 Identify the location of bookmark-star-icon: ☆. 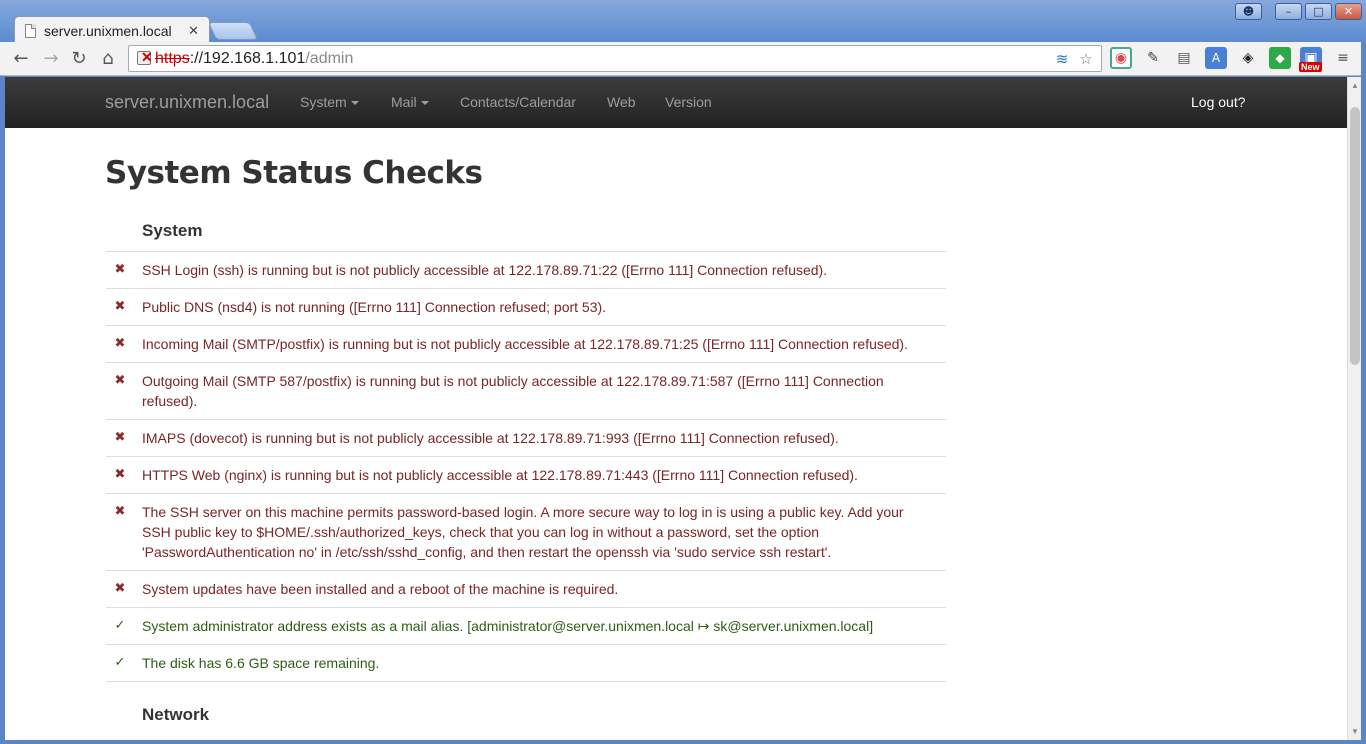
(1086, 59).